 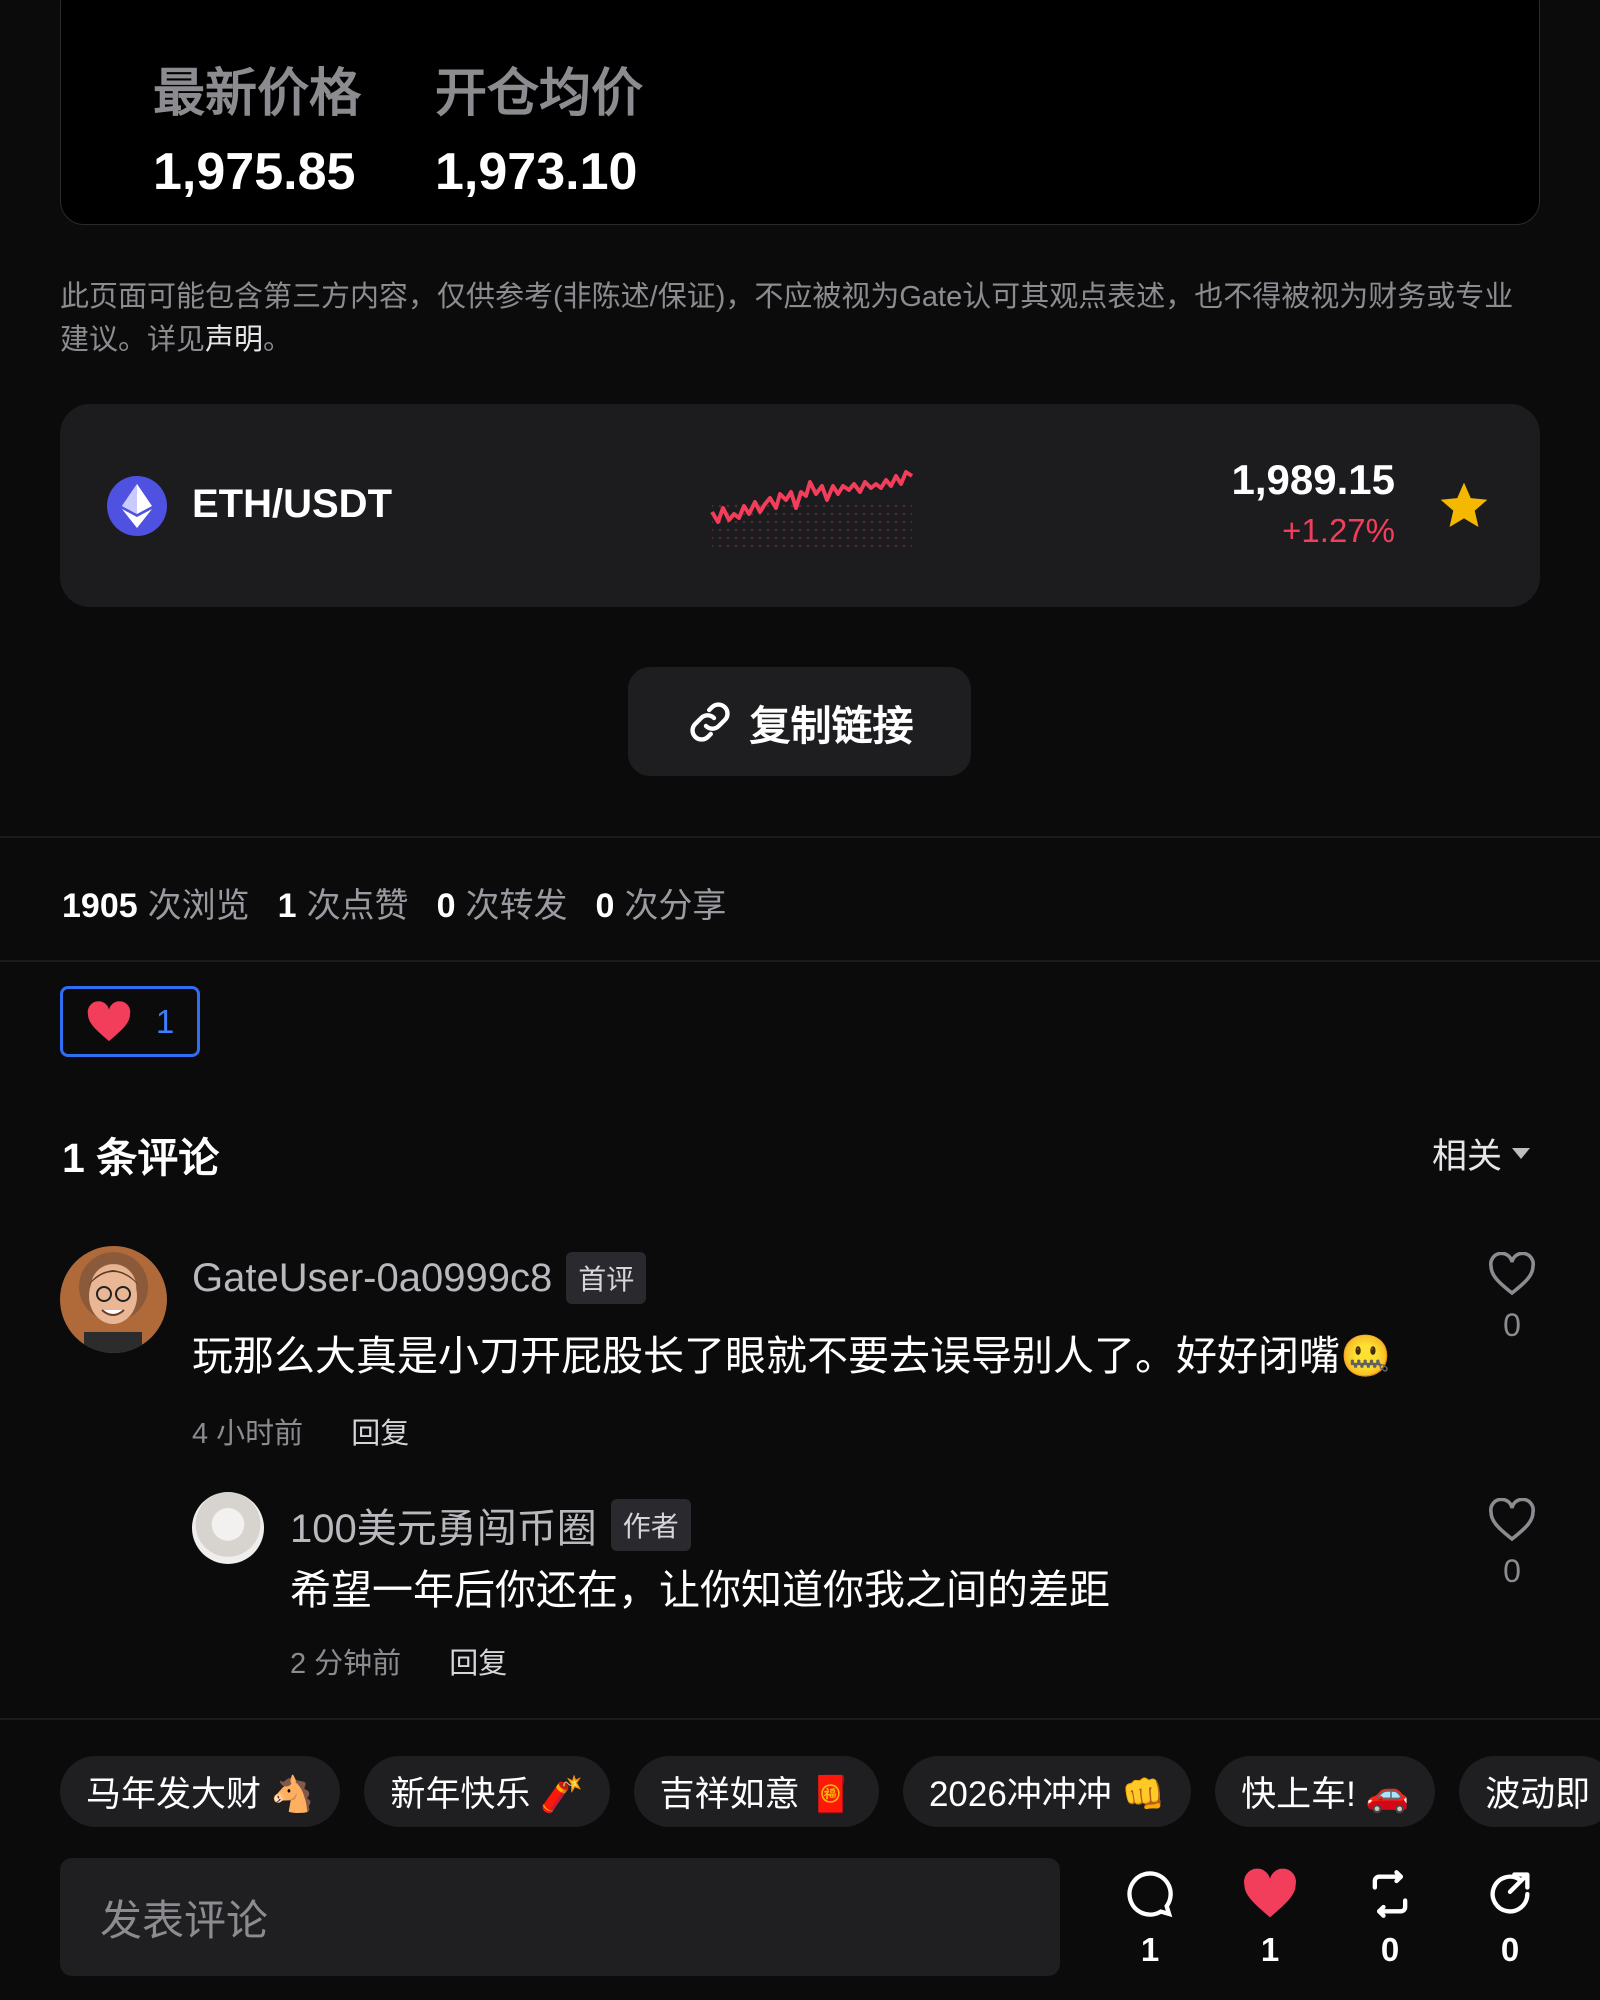 What do you see at coordinates (1390, 1894) in the screenshot?
I see `repost-icon` at bounding box center [1390, 1894].